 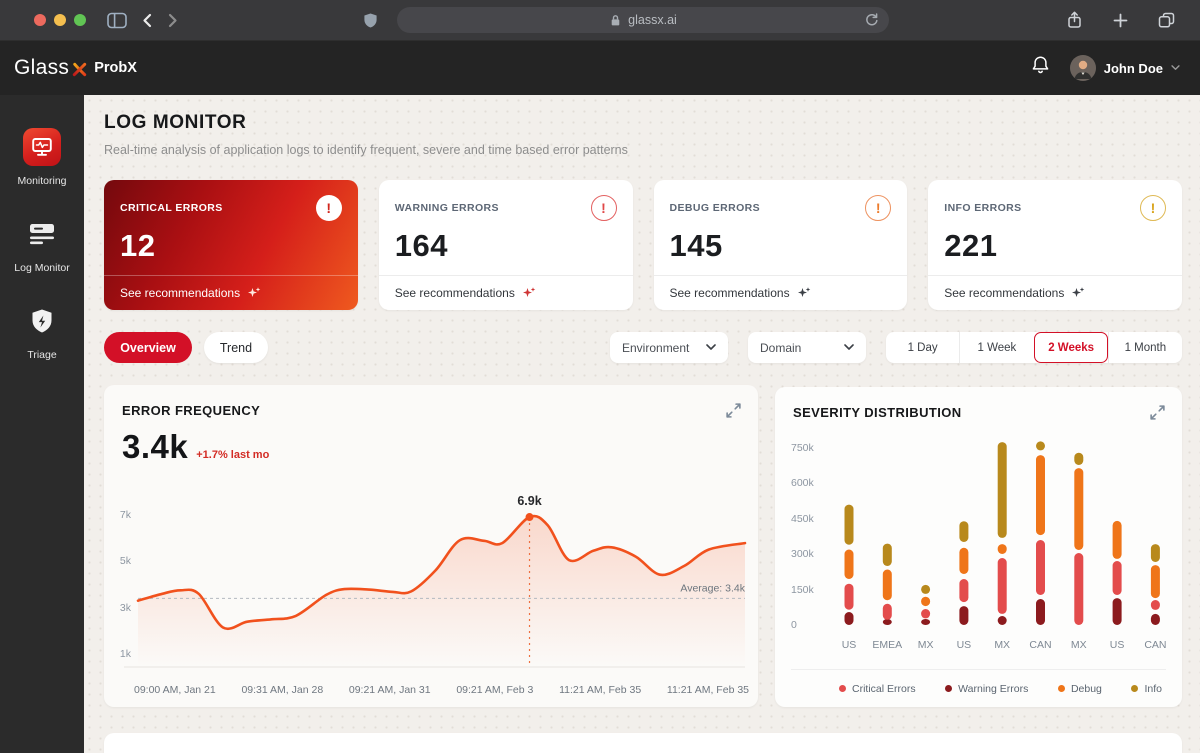 What do you see at coordinates (231, 245) in the screenshot?
I see `stat-card-critical: CRITICAL ERRORS ! 12 See recommendations` at bounding box center [231, 245].